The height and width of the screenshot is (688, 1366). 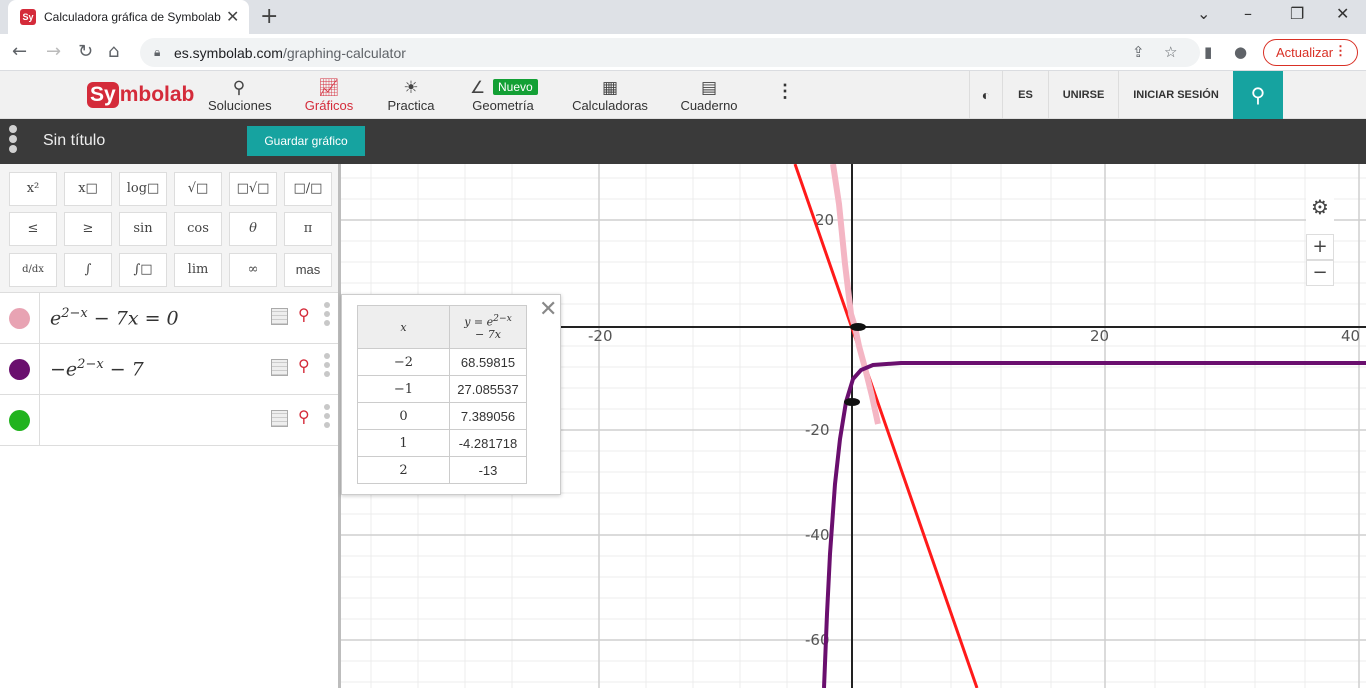 What do you see at coordinates (290, 53) in the screenshot?
I see `url-text: es.symbolab.com/graphing-calculator` at bounding box center [290, 53].